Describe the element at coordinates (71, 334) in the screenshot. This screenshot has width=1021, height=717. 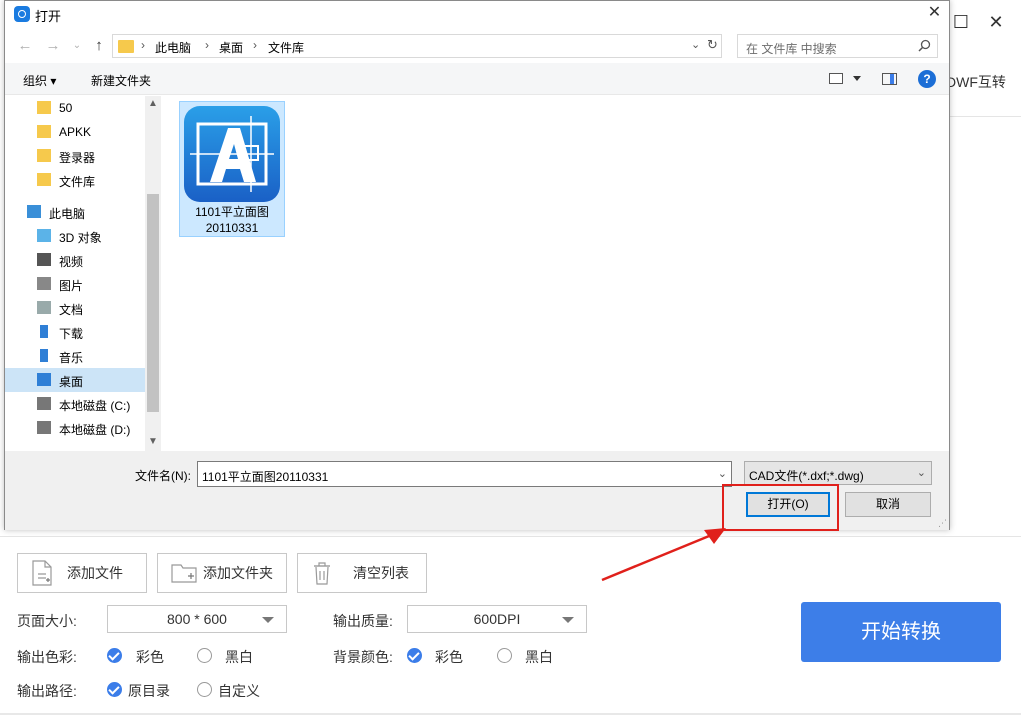
I see `nav-tree-label: 下载` at that location.